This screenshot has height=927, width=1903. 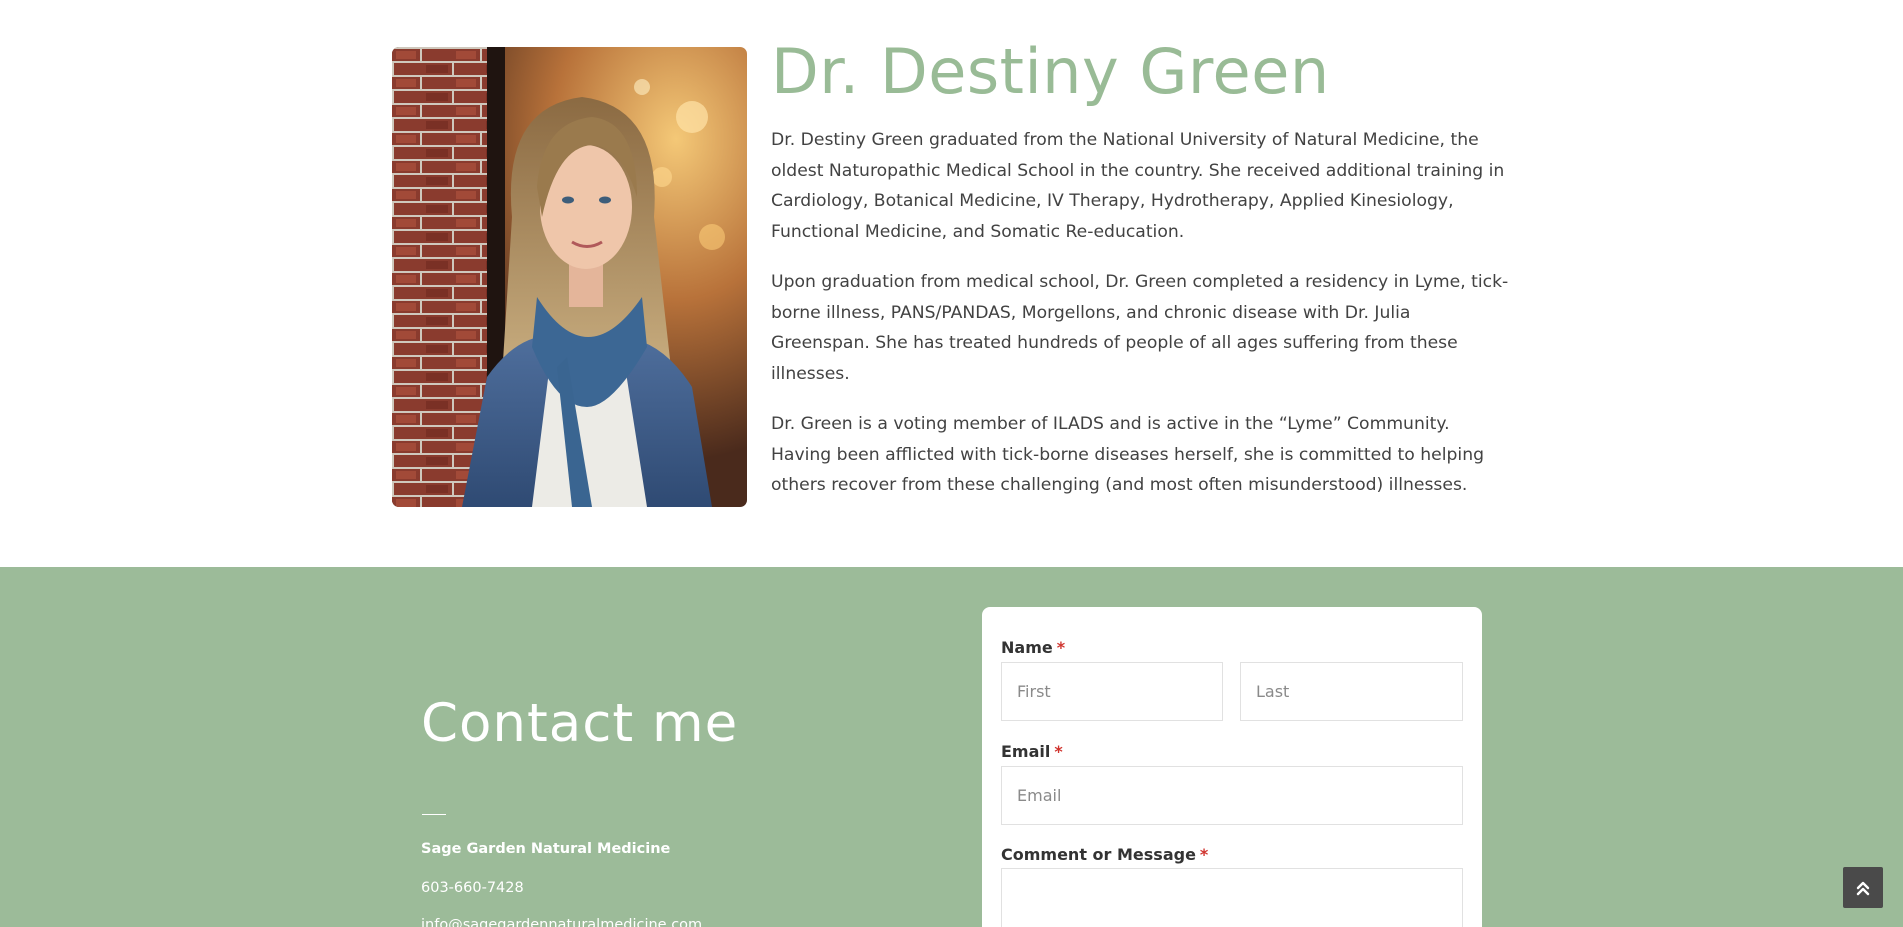 What do you see at coordinates (472, 888) in the screenshot?
I see `phone-number: 603-660-7428` at bounding box center [472, 888].